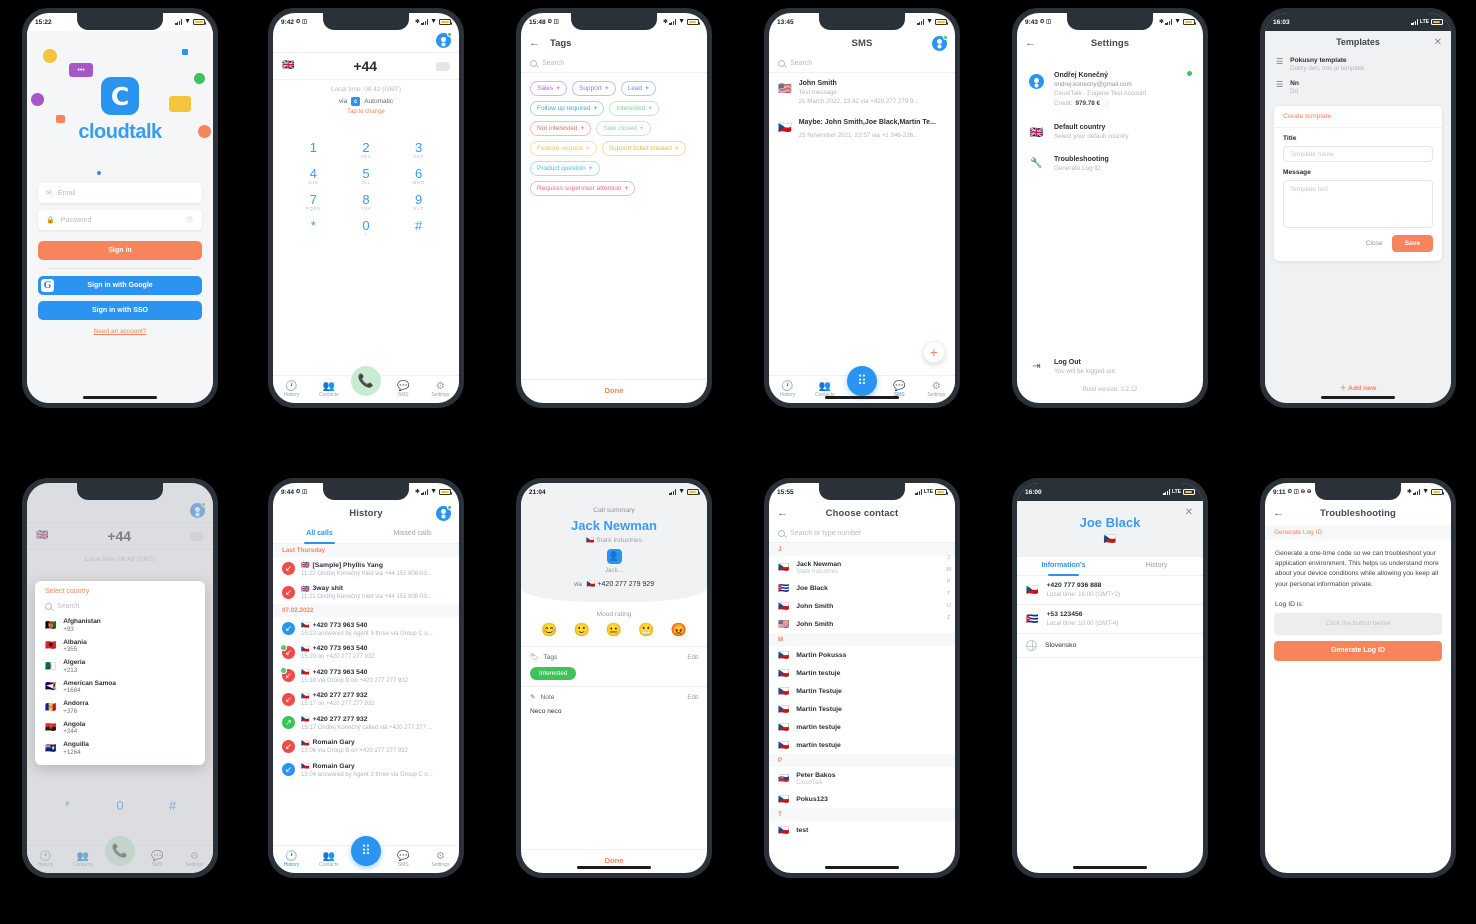 The width and height of the screenshot is (1476, 924). Describe the element at coordinates (120, 220) in the screenshot. I see `password-field: 🔒 Password 👁` at that location.